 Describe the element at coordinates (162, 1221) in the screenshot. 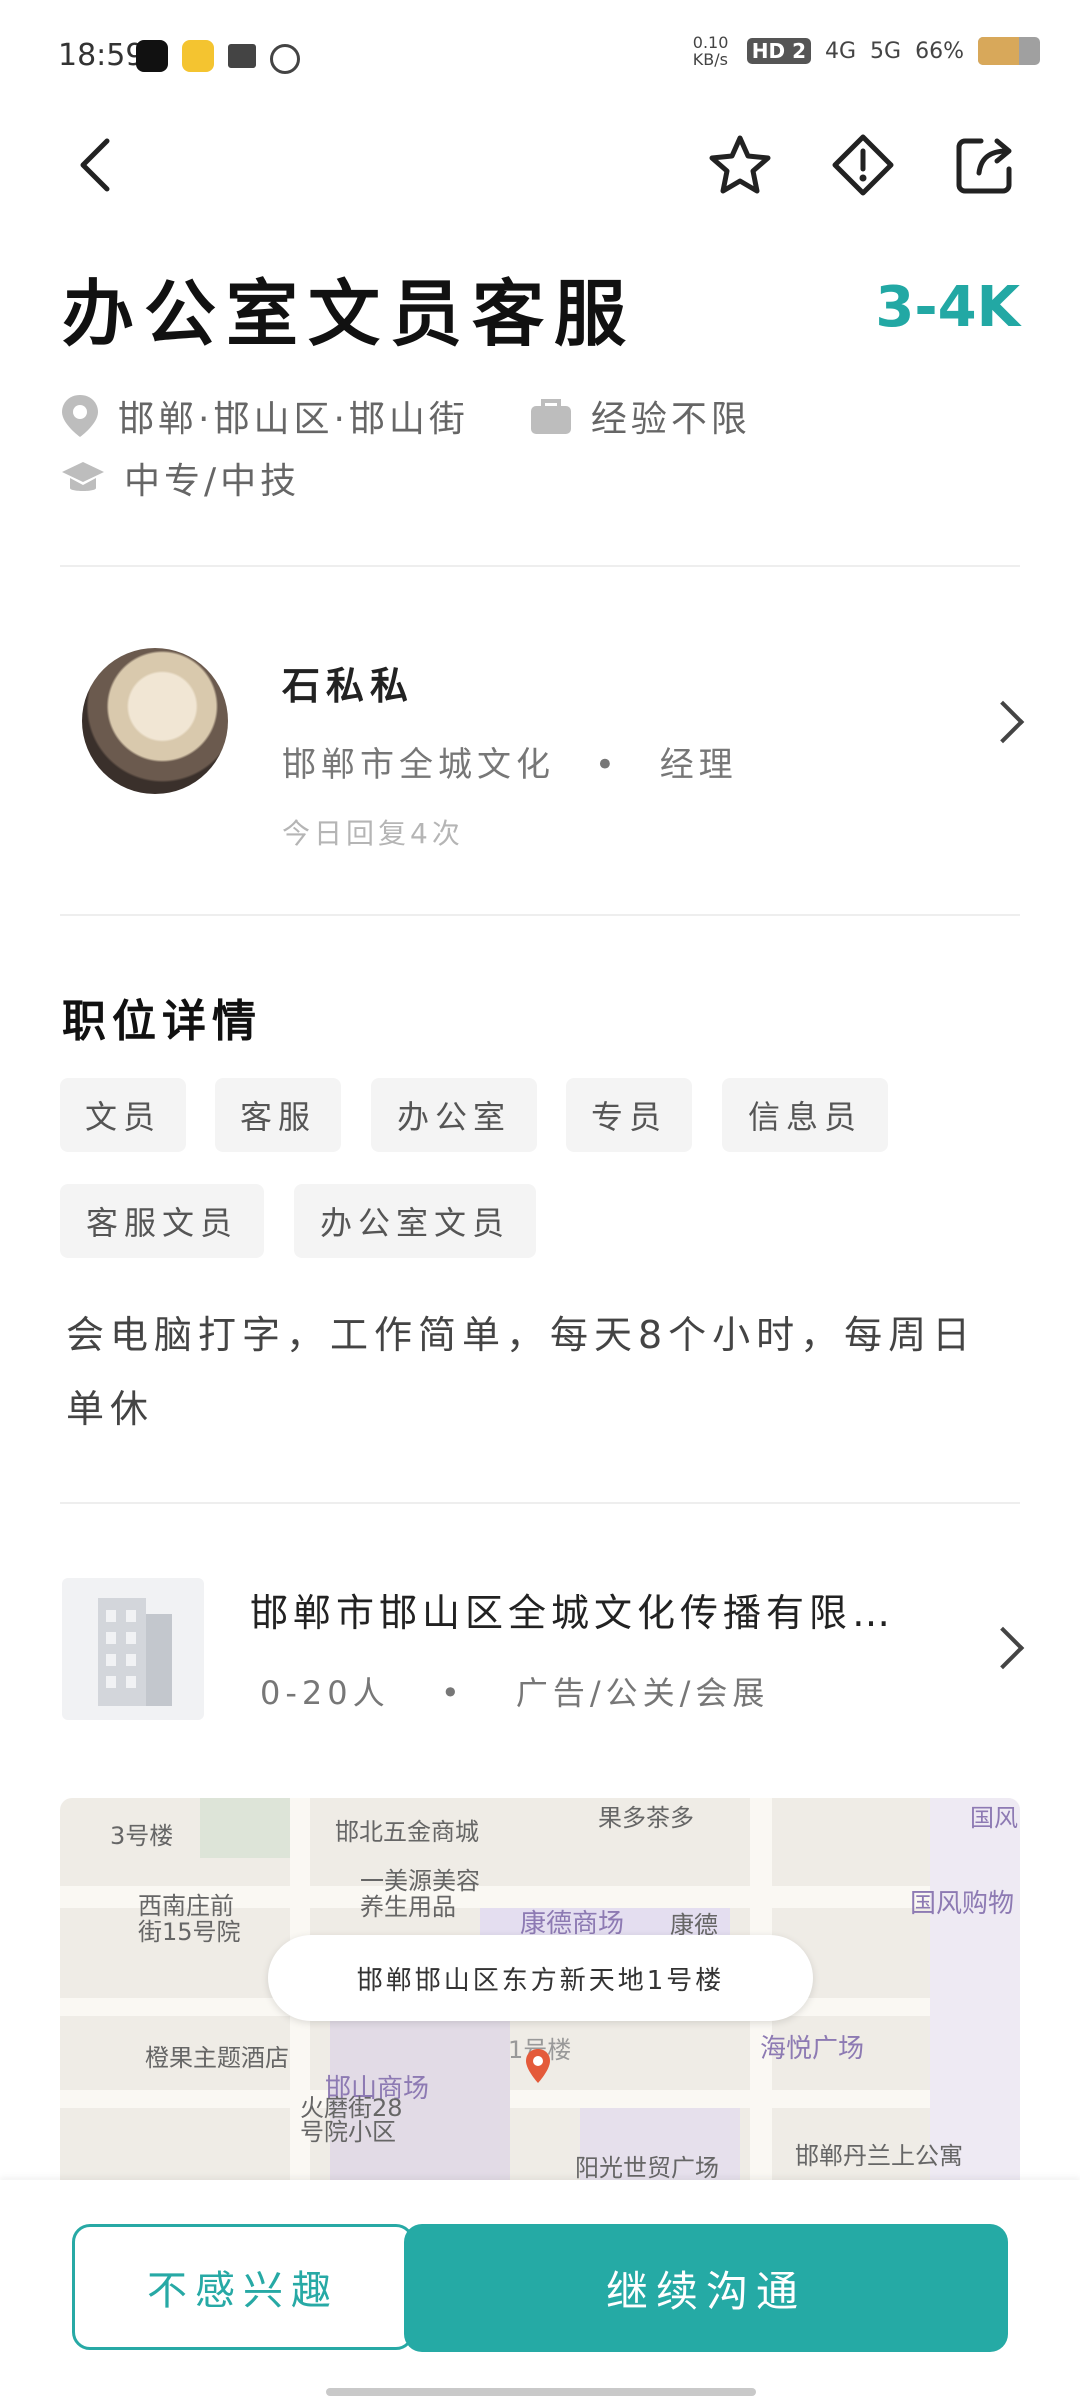

I see `tag-chip: 客服文员` at that location.